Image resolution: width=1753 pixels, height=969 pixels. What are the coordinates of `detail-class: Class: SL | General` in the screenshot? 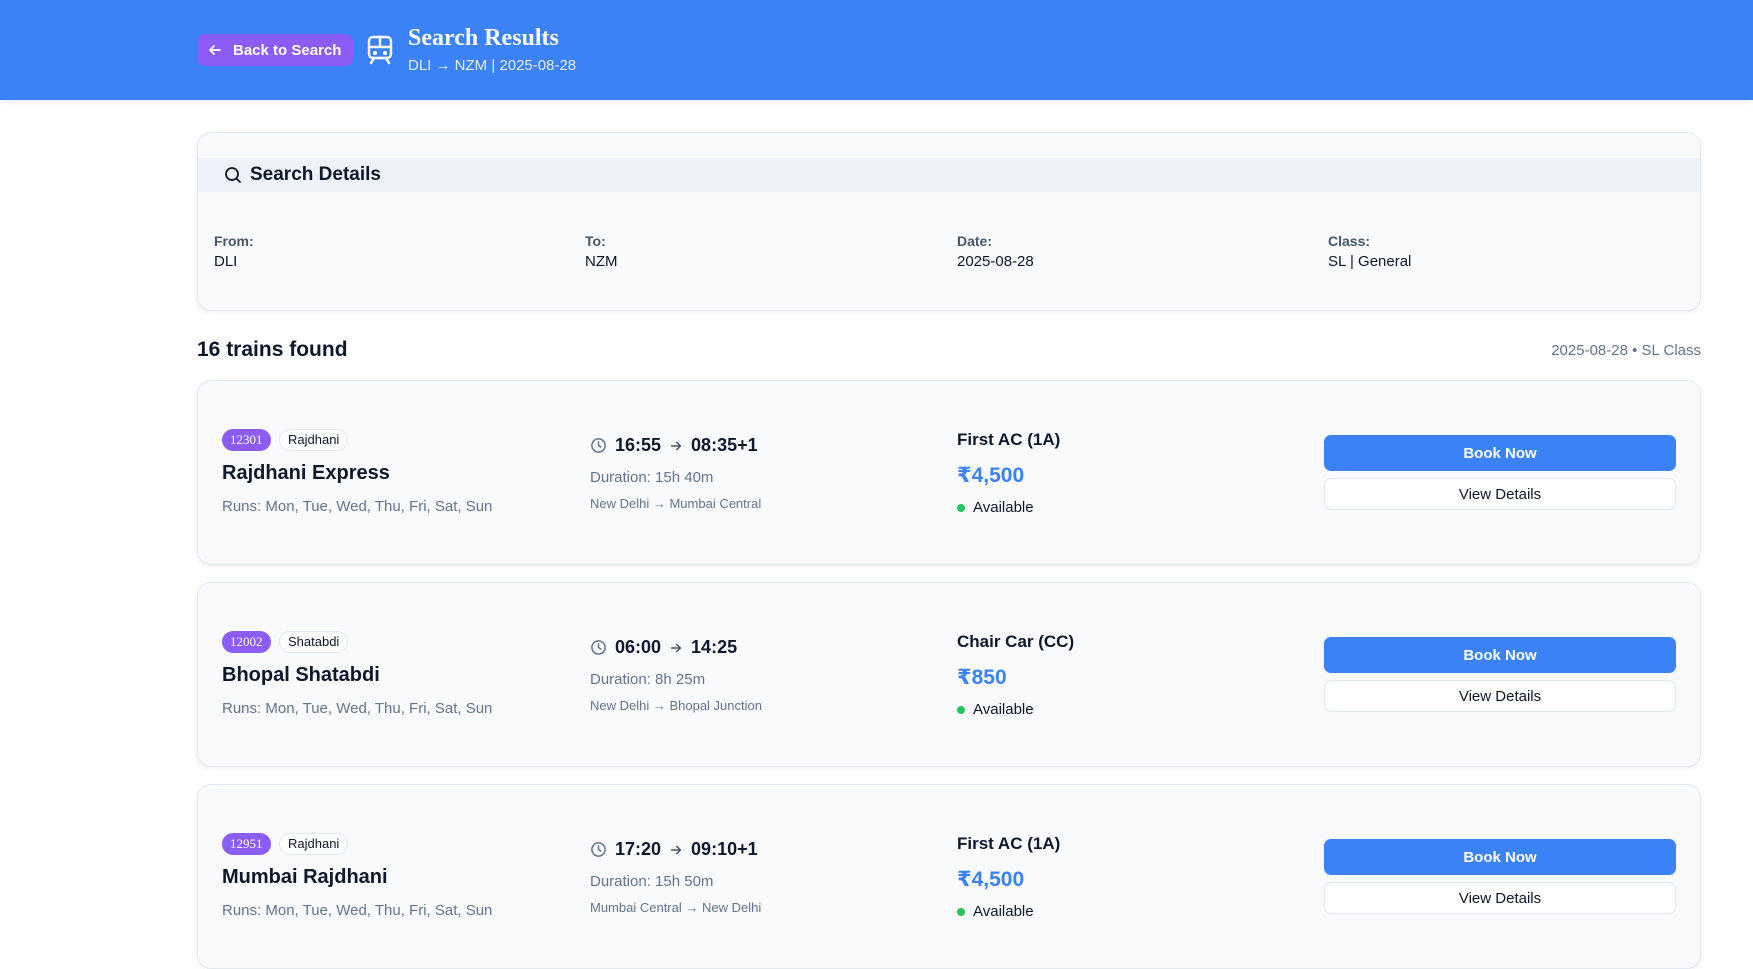 It's located at (1369, 251).